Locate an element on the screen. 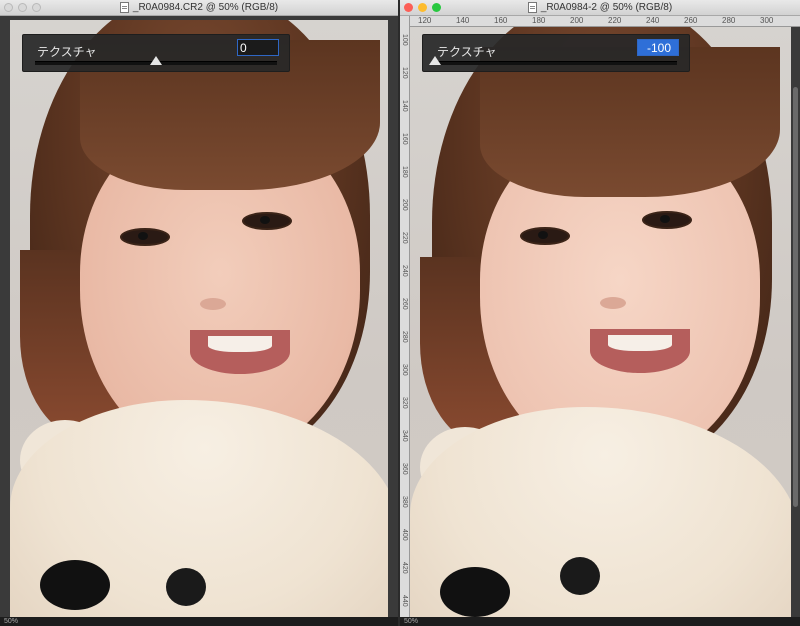 Image resolution: width=800 pixels, height=626 pixels. ruler-tick-label: 420 is located at coordinates (404, 568).